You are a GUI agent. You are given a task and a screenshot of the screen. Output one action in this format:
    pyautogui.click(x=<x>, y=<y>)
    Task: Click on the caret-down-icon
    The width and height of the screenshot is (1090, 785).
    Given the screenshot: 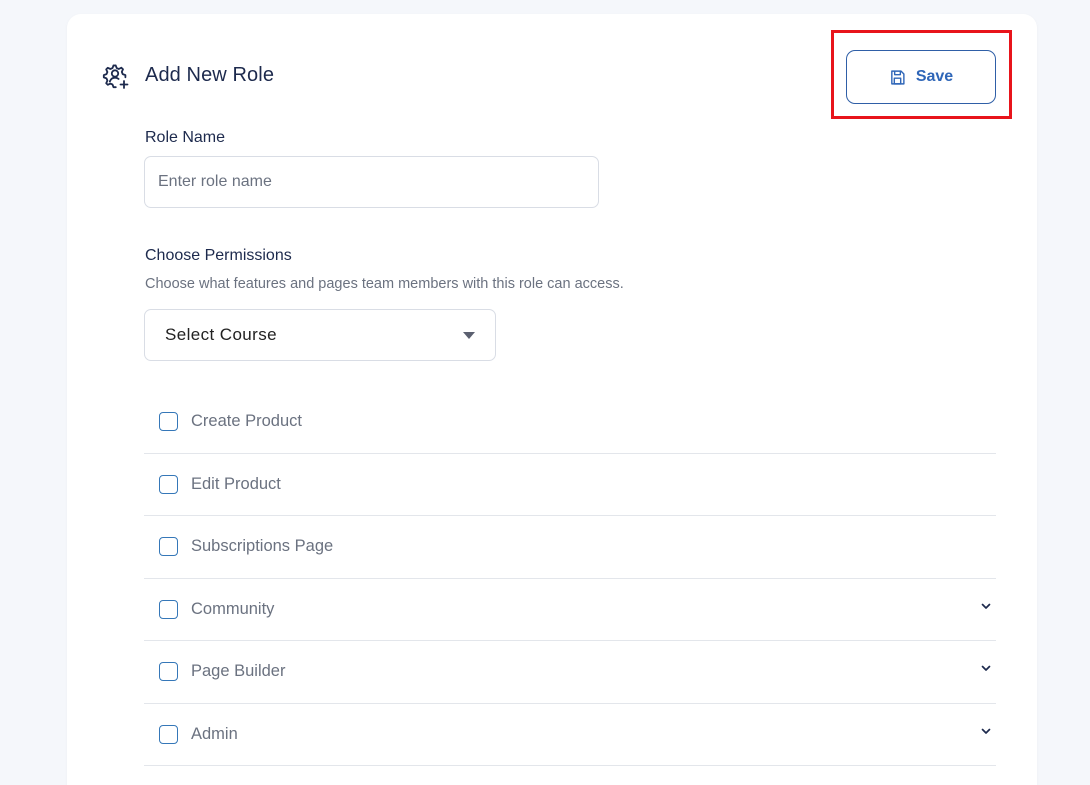 What is the action you would take?
    pyautogui.click(x=469, y=335)
    